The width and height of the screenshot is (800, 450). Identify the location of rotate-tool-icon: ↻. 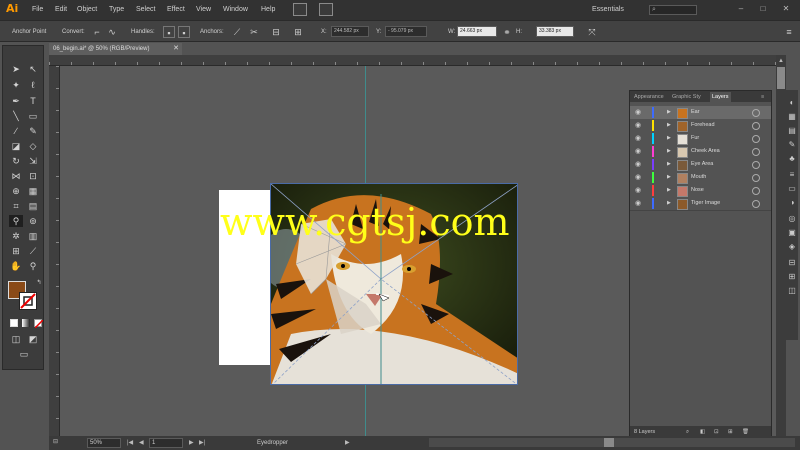
(16, 161).